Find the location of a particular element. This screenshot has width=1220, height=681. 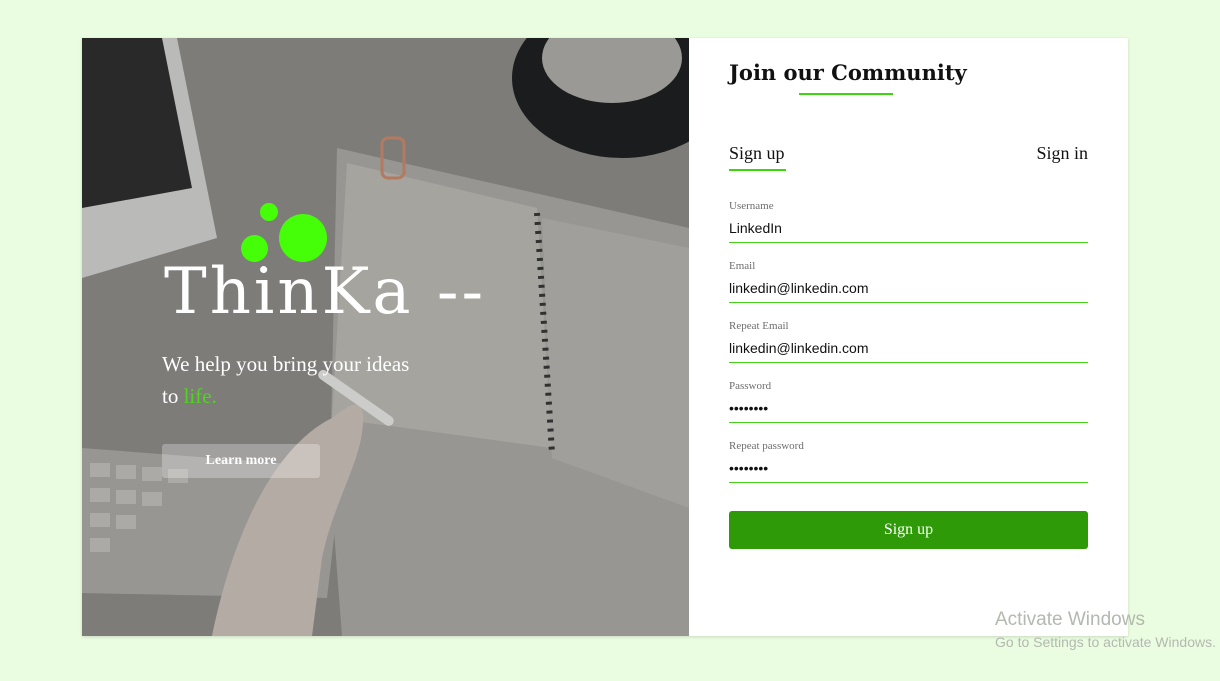

username-label: Username is located at coordinates (751, 206).